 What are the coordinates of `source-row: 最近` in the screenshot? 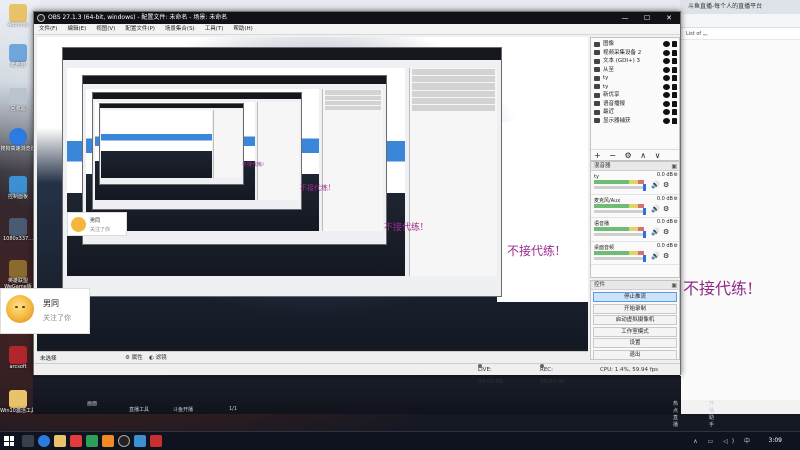 It's located at (635, 112).